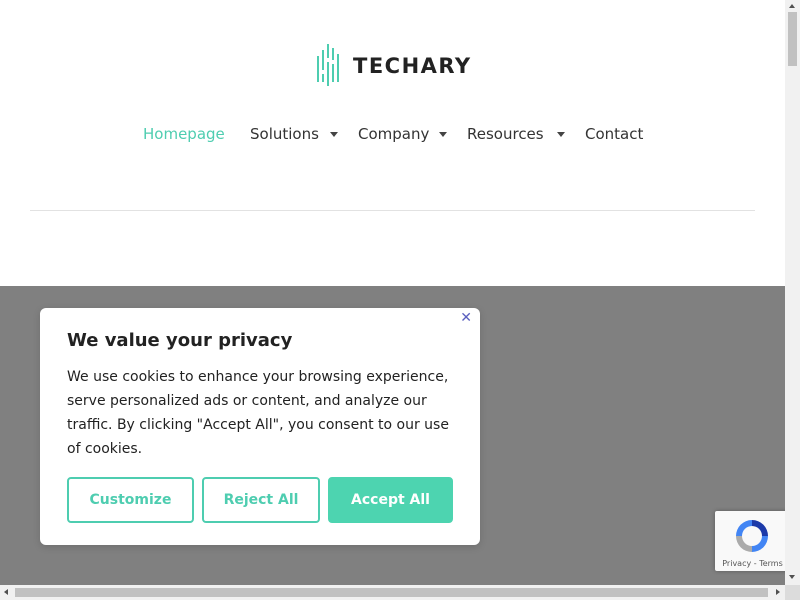  I want to click on nav-item-homepage: Homepage, so click(184, 134).